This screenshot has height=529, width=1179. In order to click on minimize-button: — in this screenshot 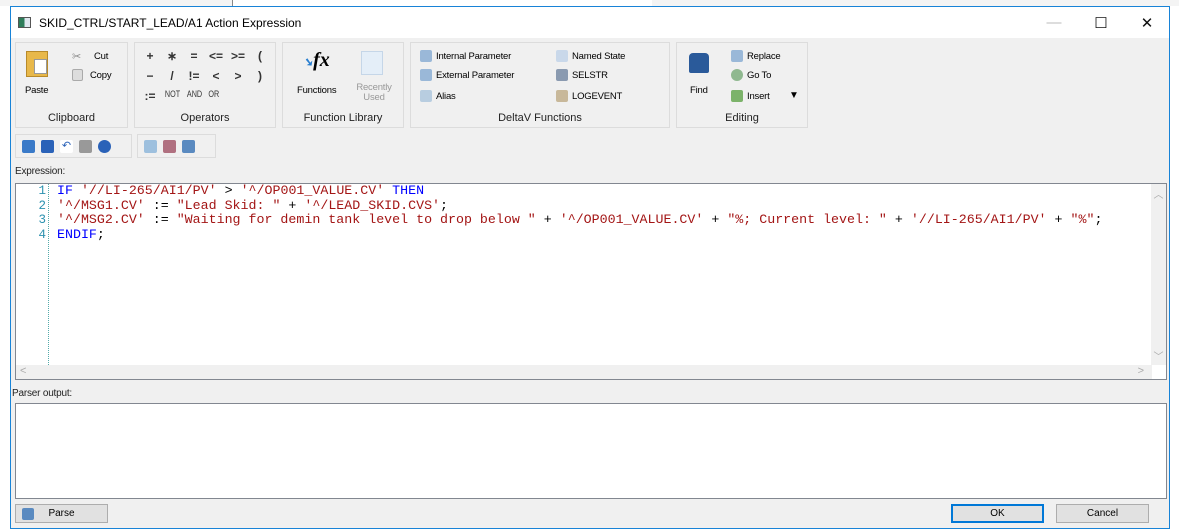, I will do `click(1054, 22)`.